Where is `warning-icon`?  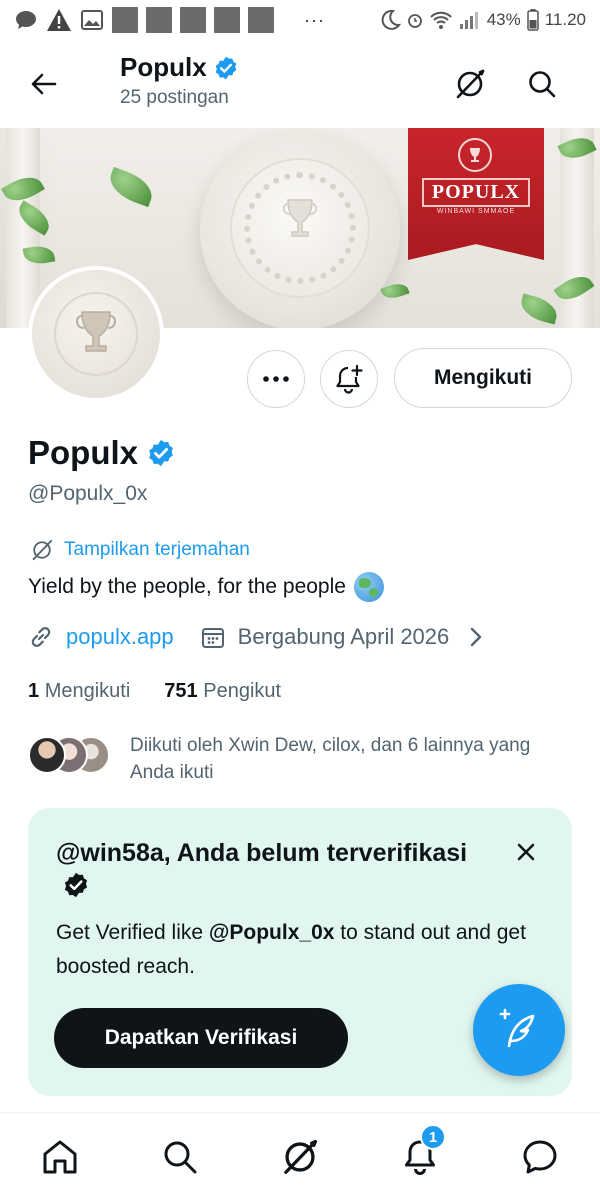 warning-icon is located at coordinates (59, 20).